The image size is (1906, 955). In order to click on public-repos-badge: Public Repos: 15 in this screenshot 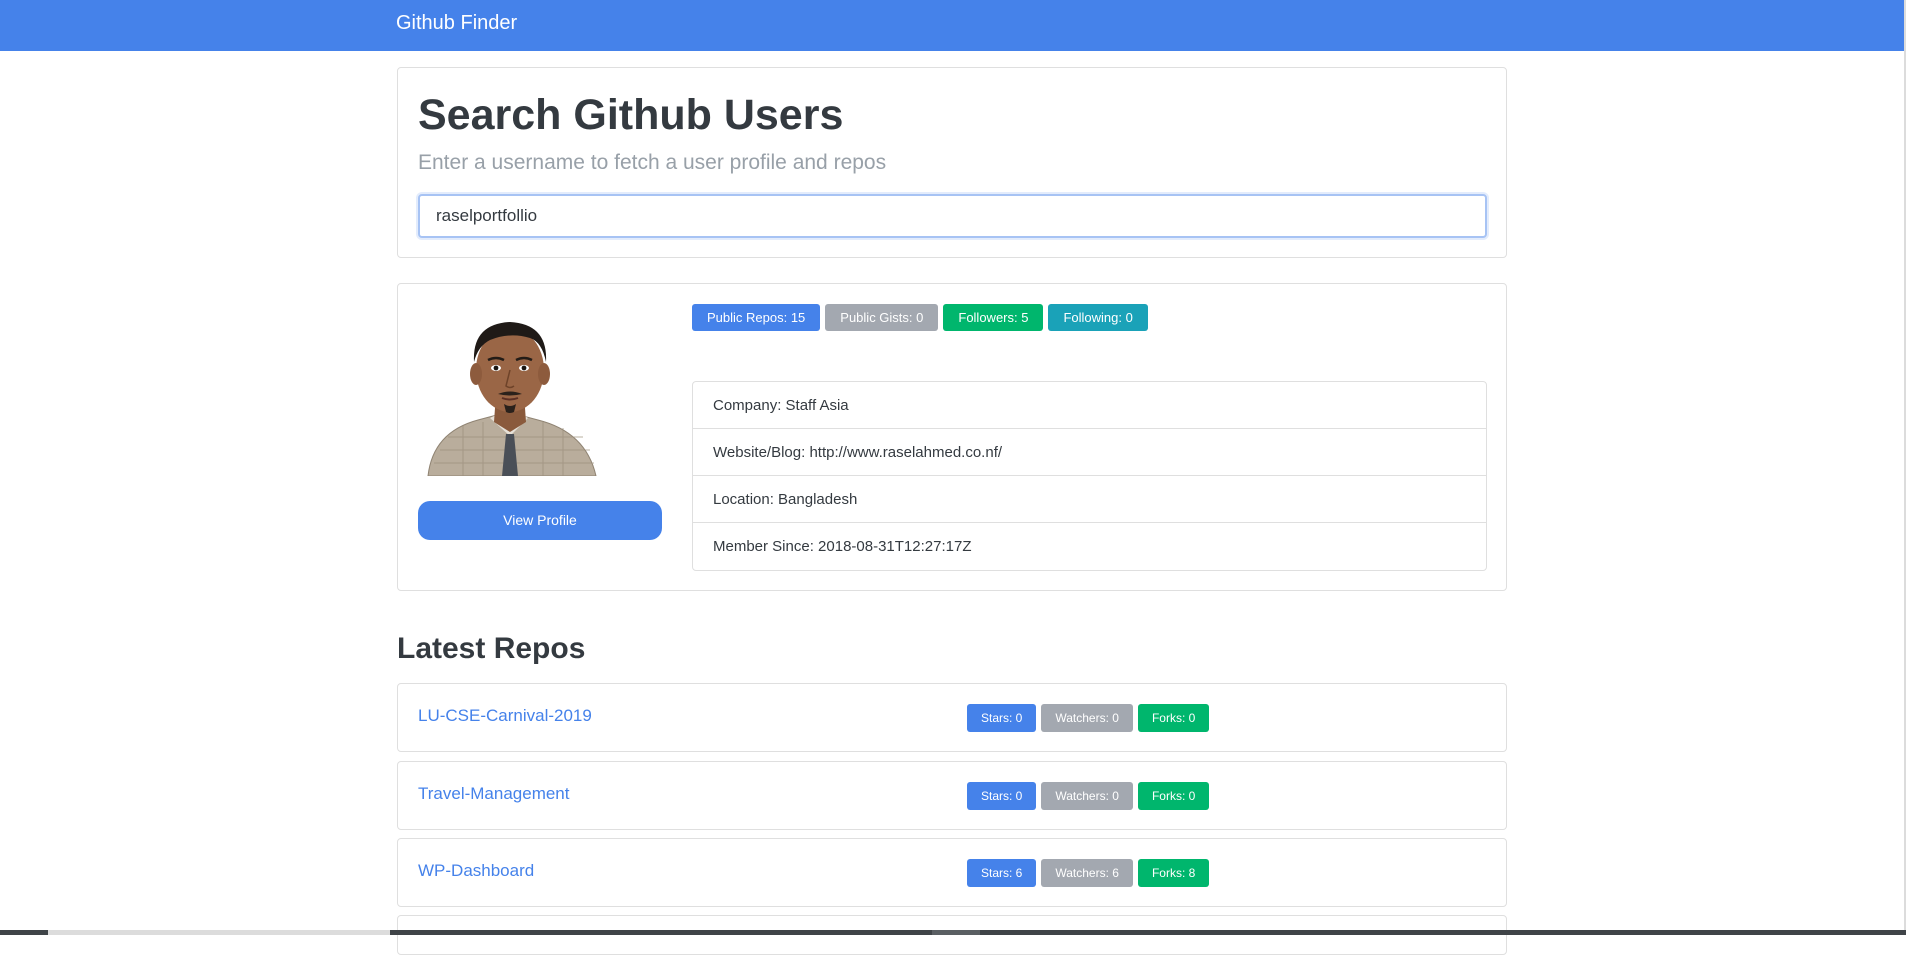, I will do `click(756, 317)`.